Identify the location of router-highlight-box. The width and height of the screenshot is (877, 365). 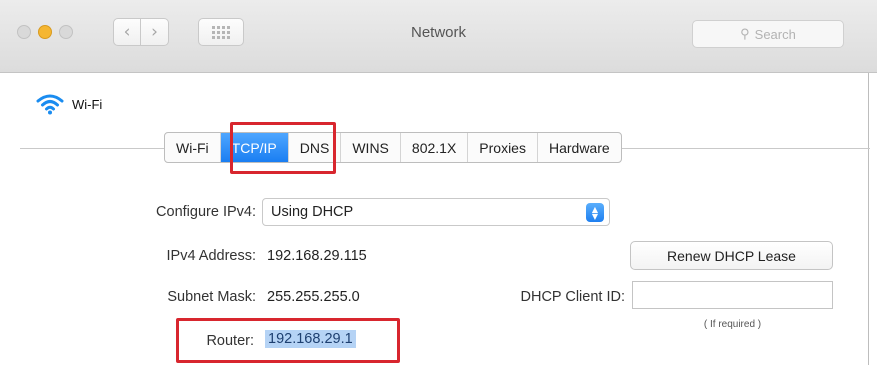
(288, 340).